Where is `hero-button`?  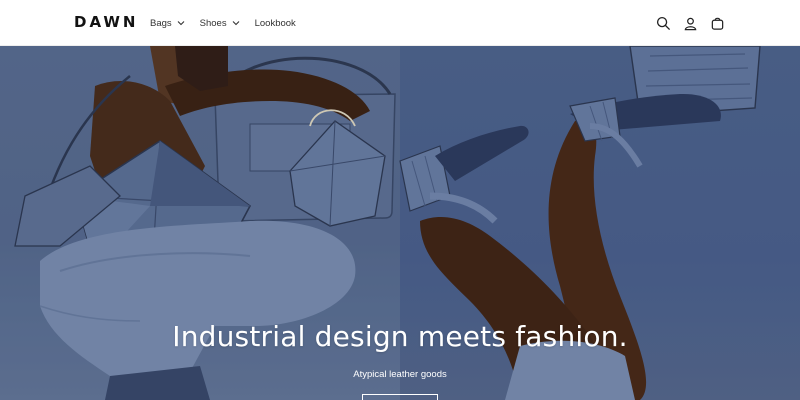 hero-button is located at coordinates (400, 397).